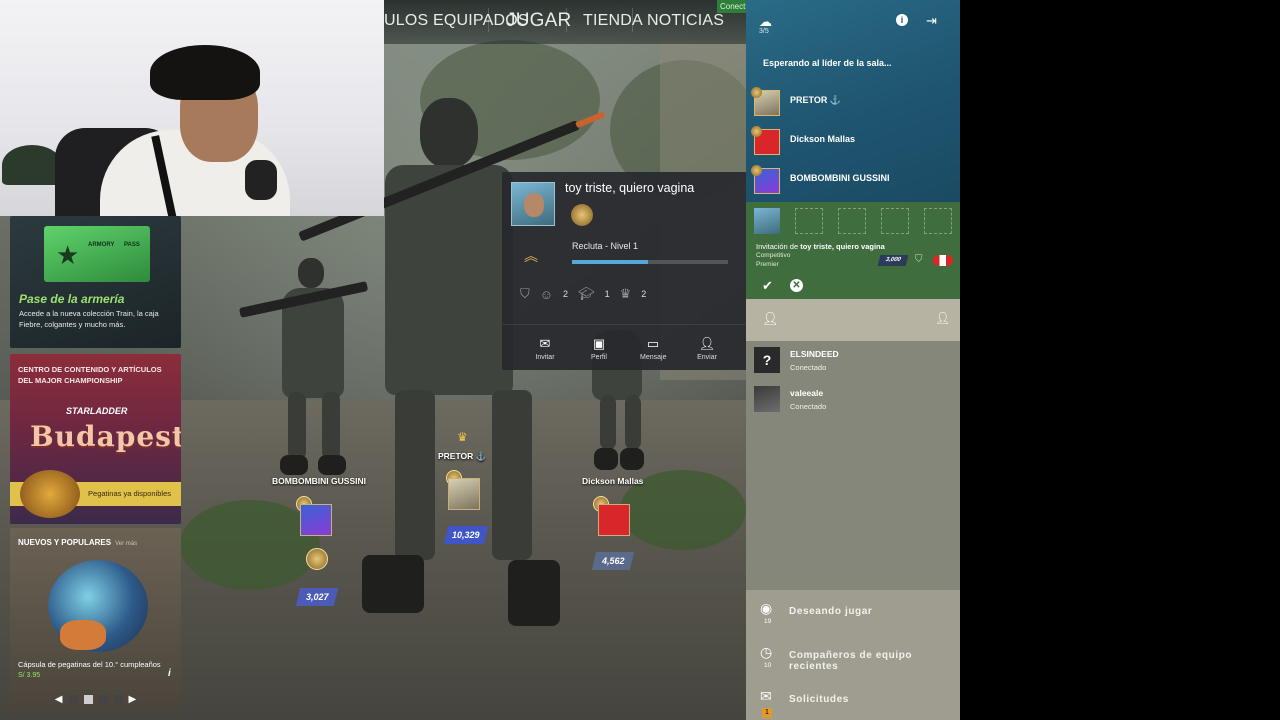  I want to click on accept-invite-icon: ✔, so click(767, 286).